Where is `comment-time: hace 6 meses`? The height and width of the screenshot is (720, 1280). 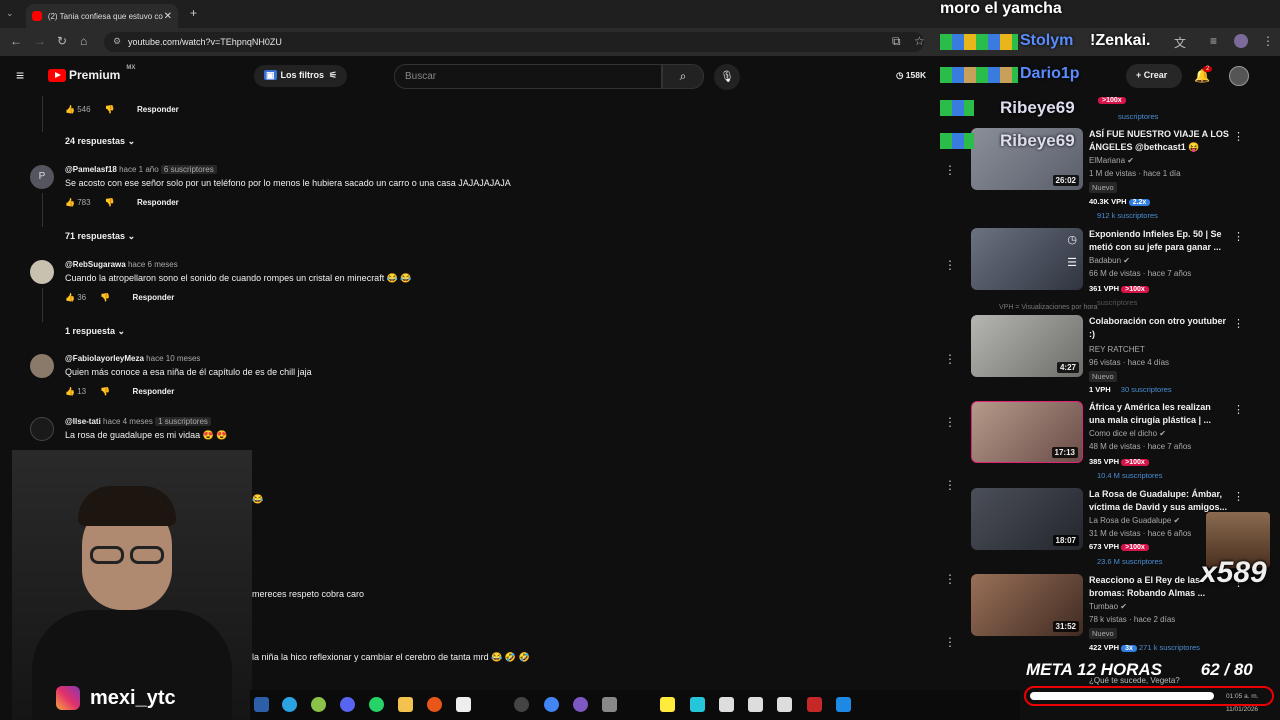 comment-time: hace 6 meses is located at coordinates (153, 264).